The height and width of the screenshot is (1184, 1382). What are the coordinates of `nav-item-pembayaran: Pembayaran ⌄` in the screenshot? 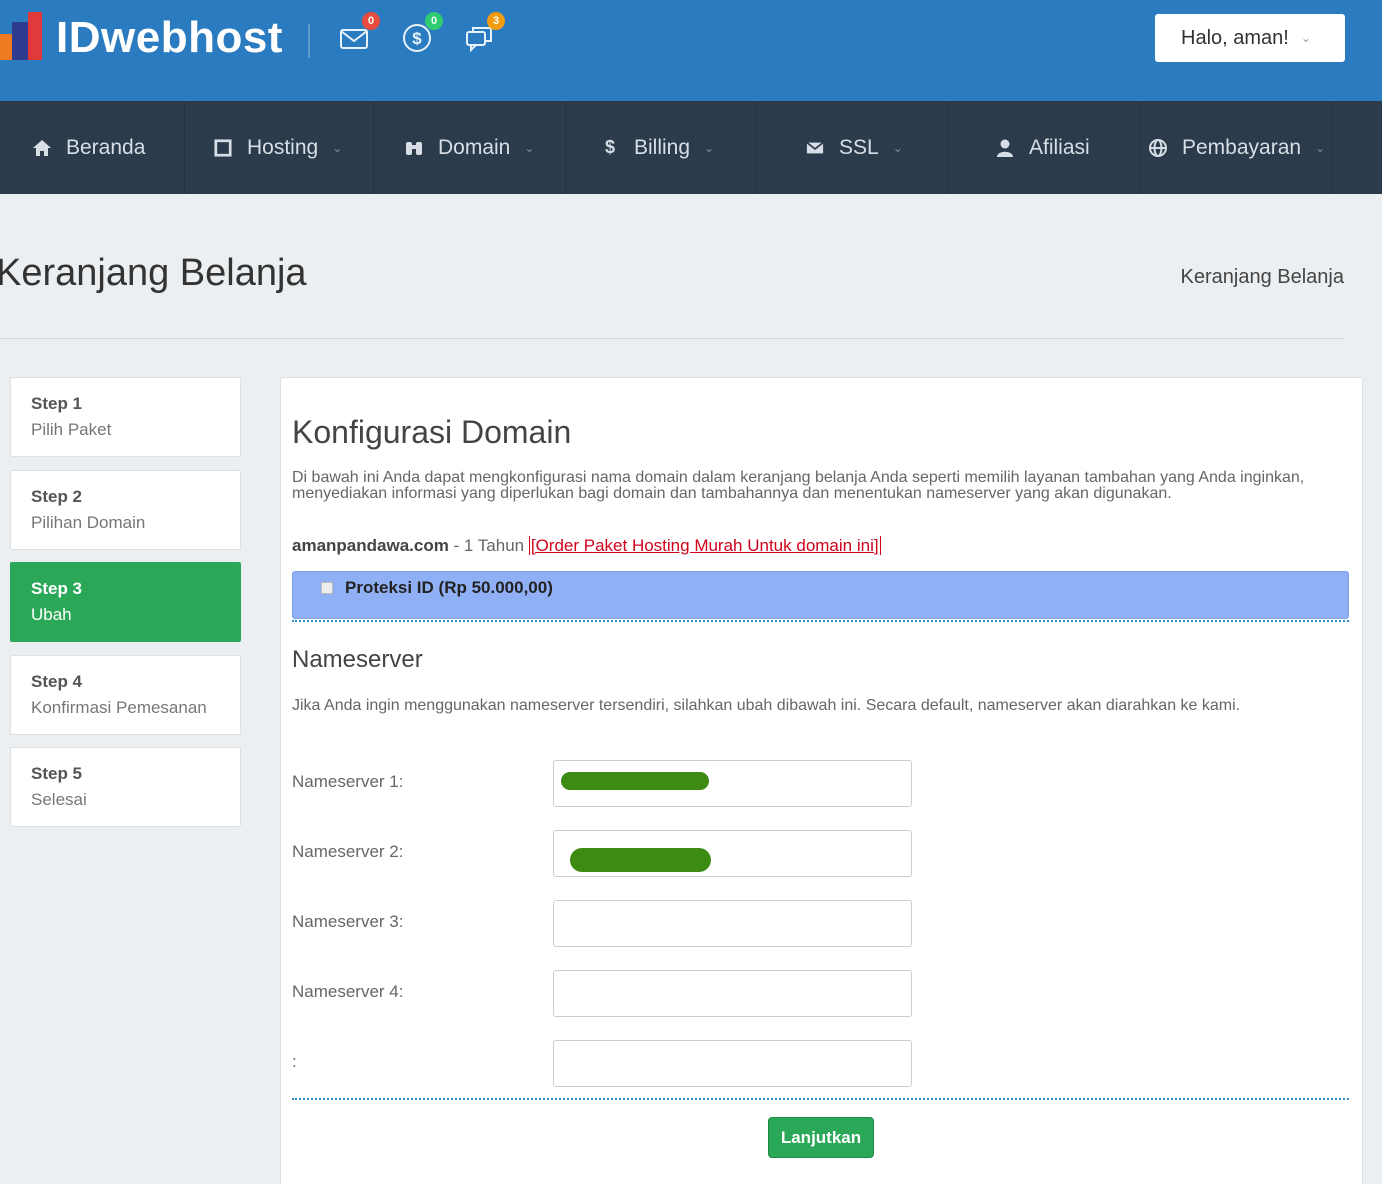 It's located at (1236, 147).